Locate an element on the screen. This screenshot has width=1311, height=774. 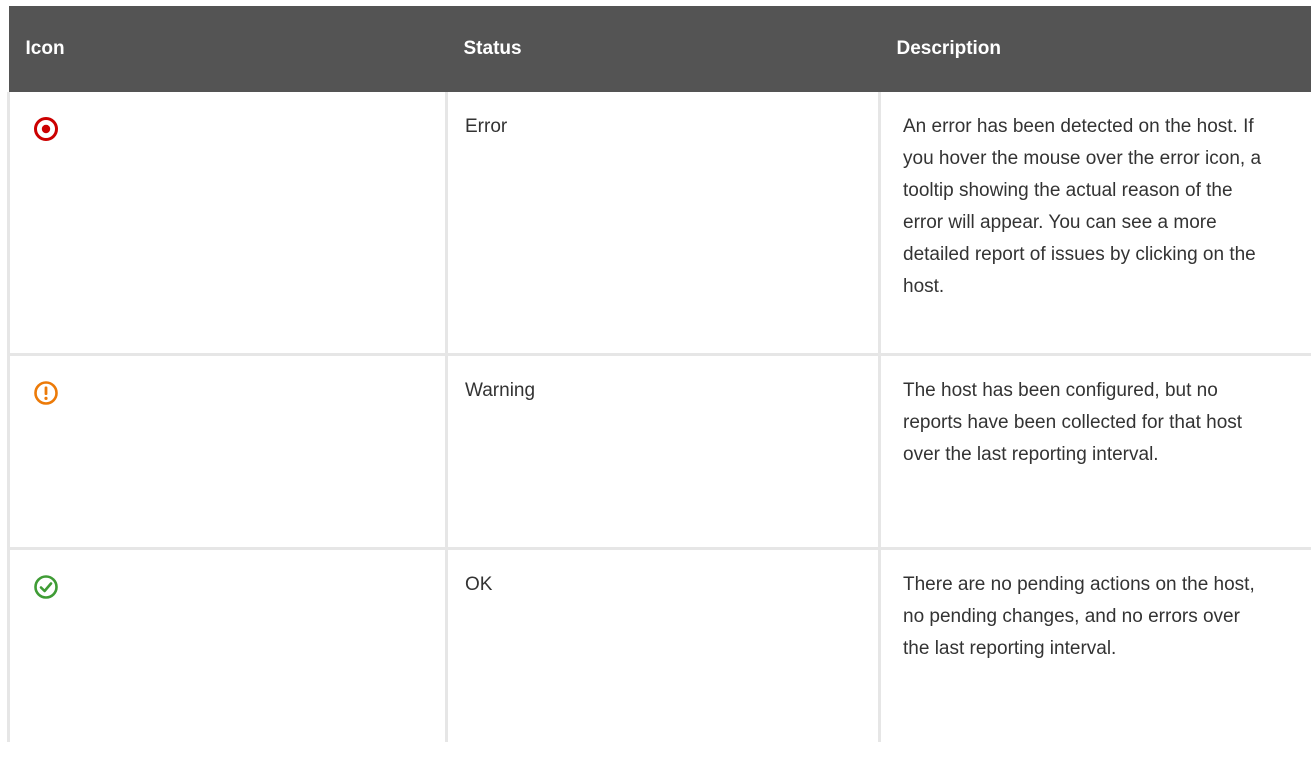
header-row: Icon Status Description is located at coordinates (659, 49).